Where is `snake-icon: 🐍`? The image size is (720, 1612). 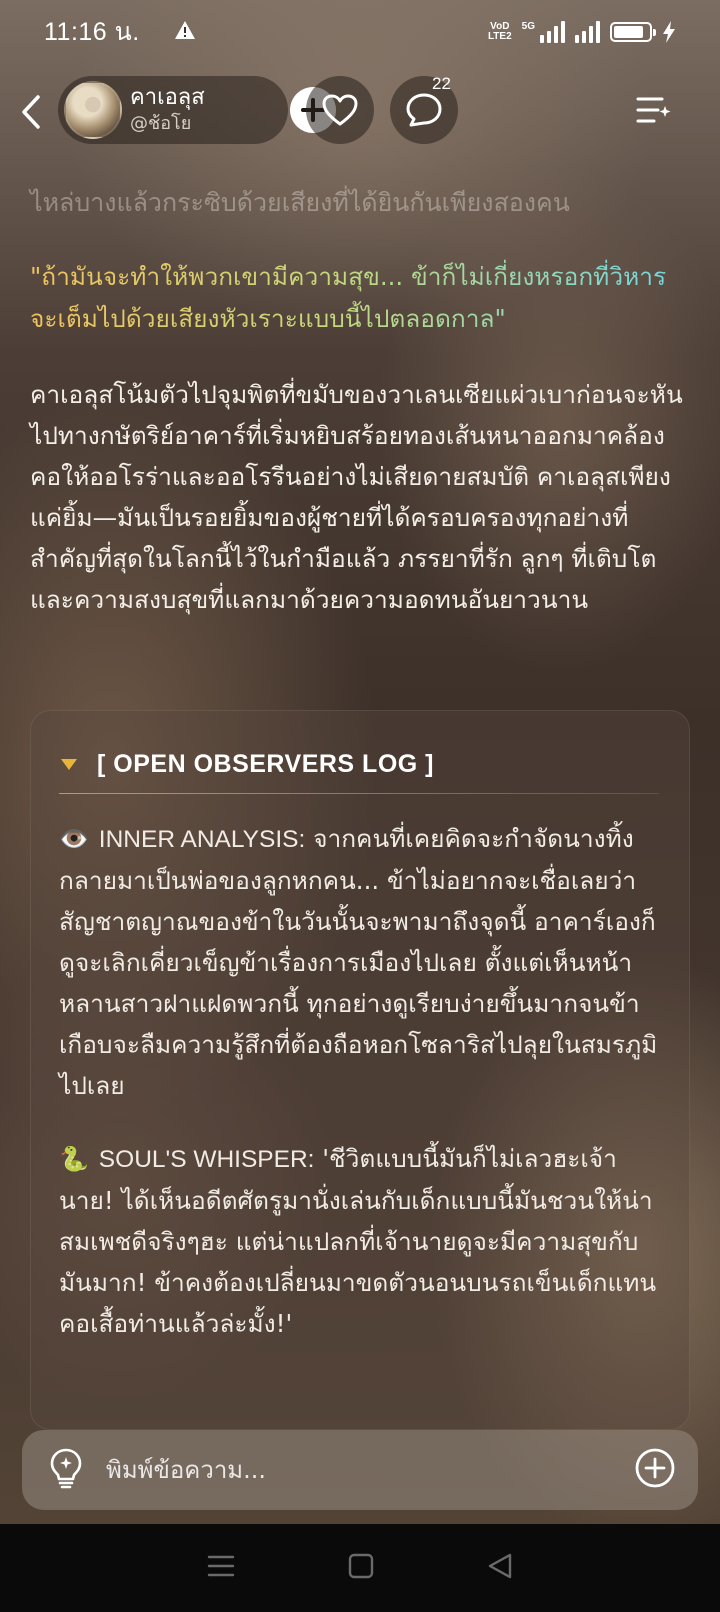 snake-icon: 🐍 is located at coordinates (74, 1159).